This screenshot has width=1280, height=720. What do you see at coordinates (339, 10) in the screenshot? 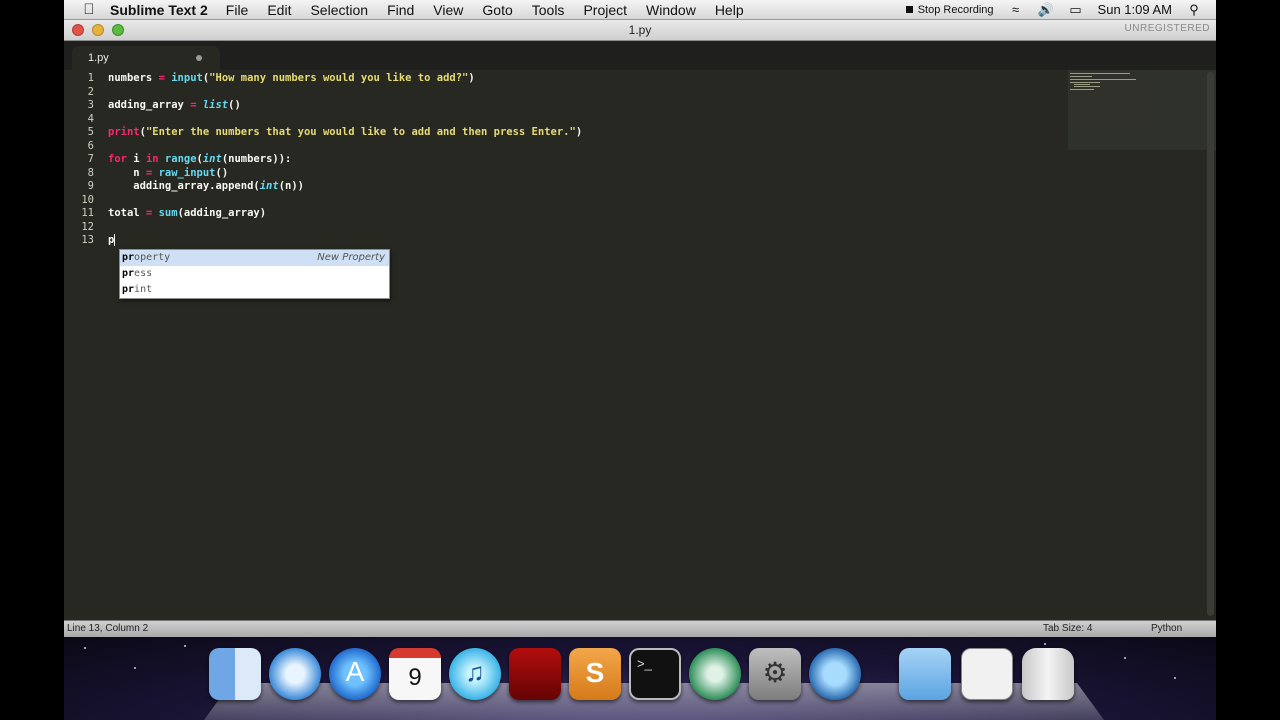
I see `menu-selection: Selection` at bounding box center [339, 10].